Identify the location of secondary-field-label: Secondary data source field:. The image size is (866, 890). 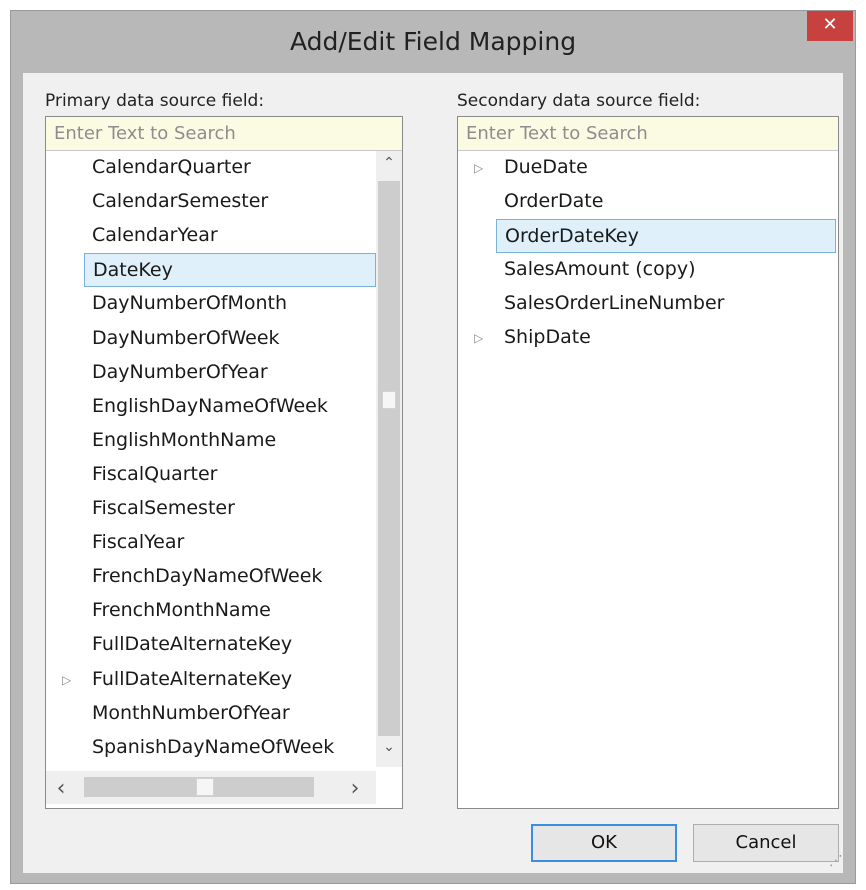
(579, 101).